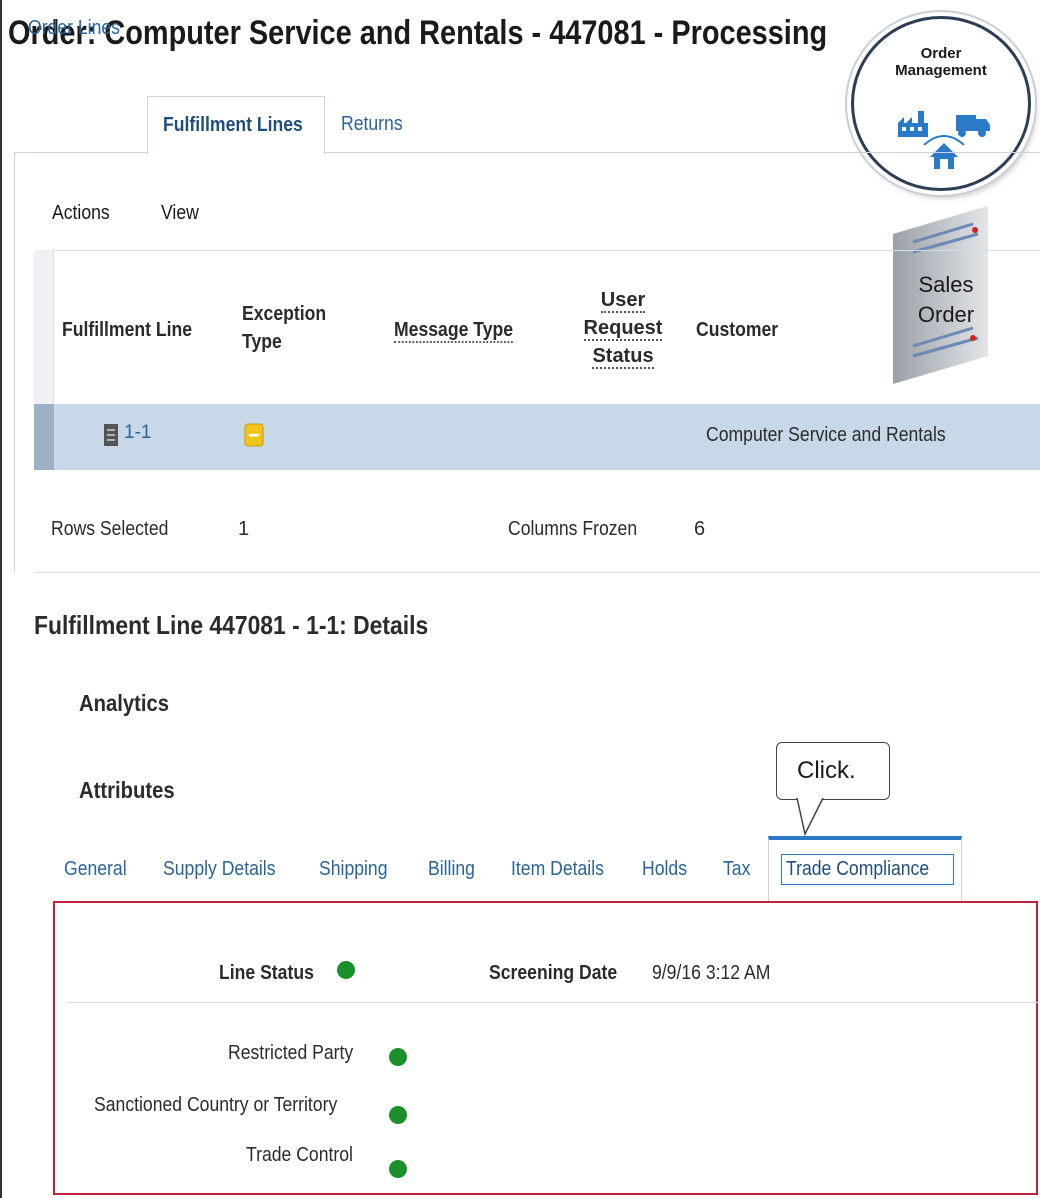  I want to click on trade-control-label: Trade Control, so click(299, 1155).